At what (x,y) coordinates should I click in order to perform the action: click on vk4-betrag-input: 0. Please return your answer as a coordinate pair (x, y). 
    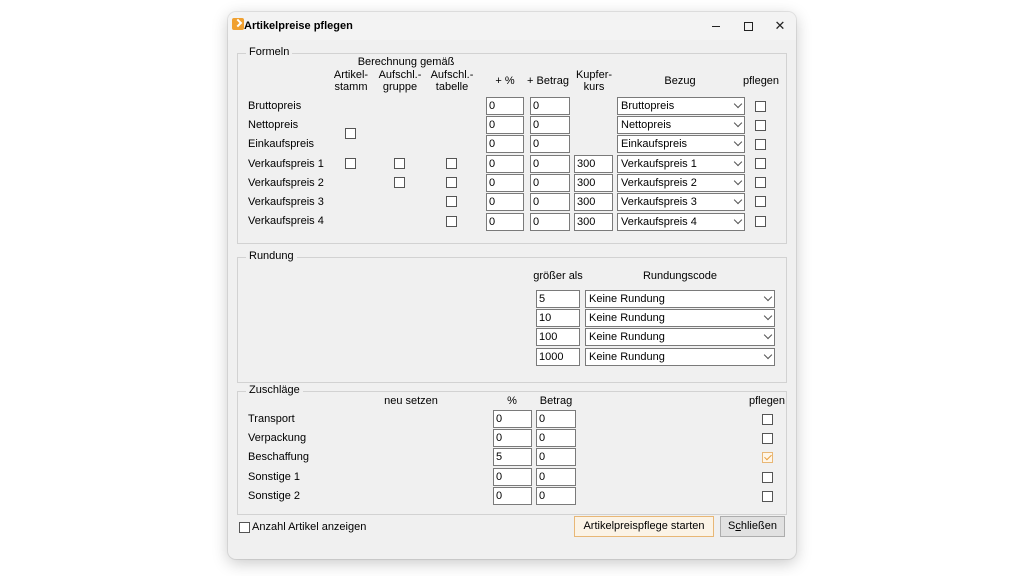
    Looking at the image, I should click on (550, 222).